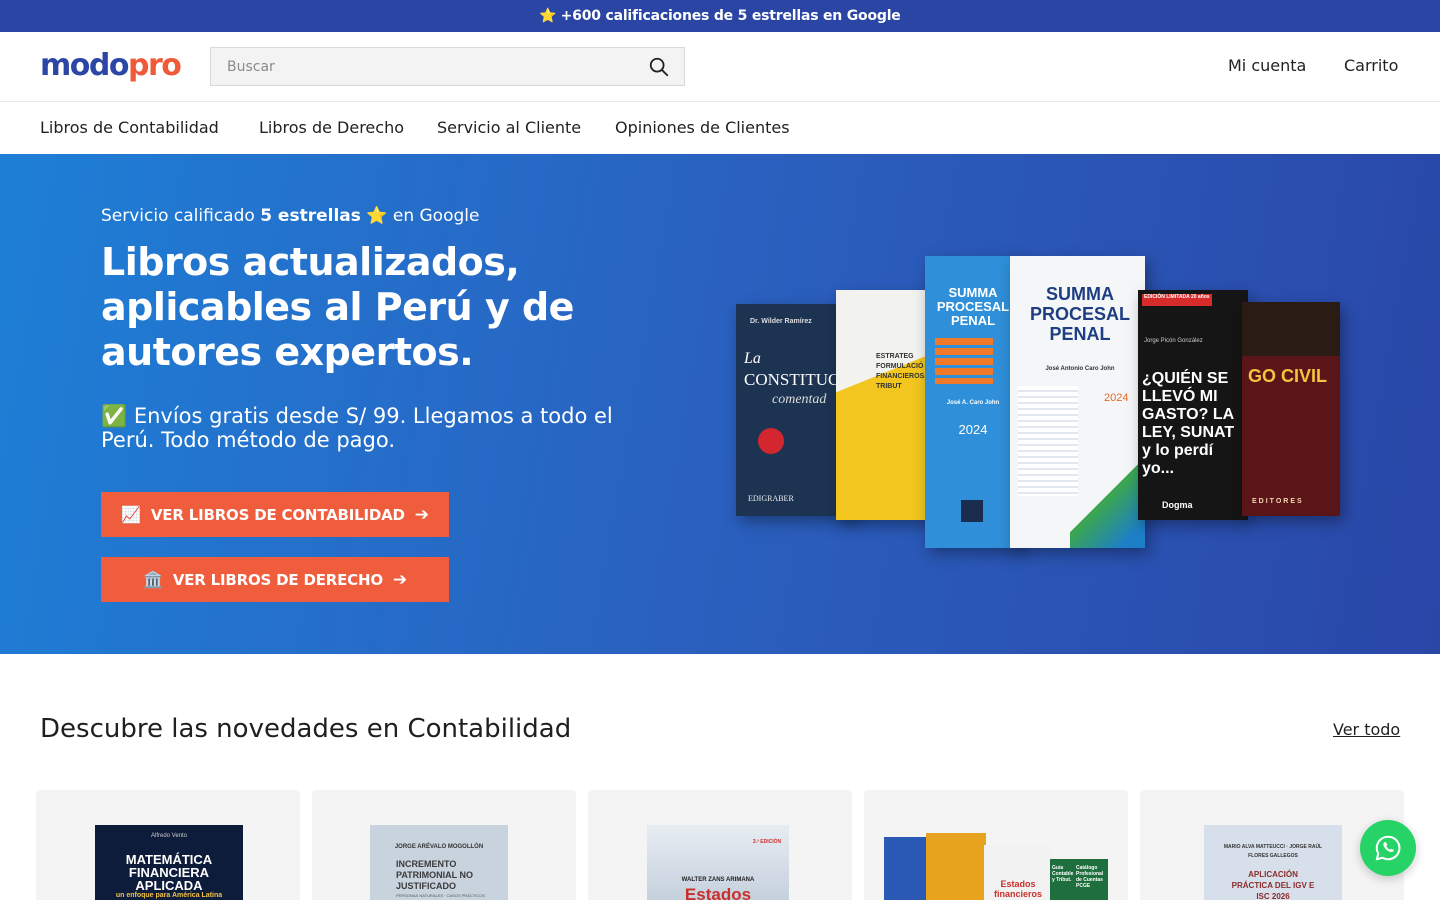 The width and height of the screenshot is (1440, 900). I want to click on product-title: APLICACIÓN PRÁCTICA DEL IGV E ISC 2026, so click(1273, 885).